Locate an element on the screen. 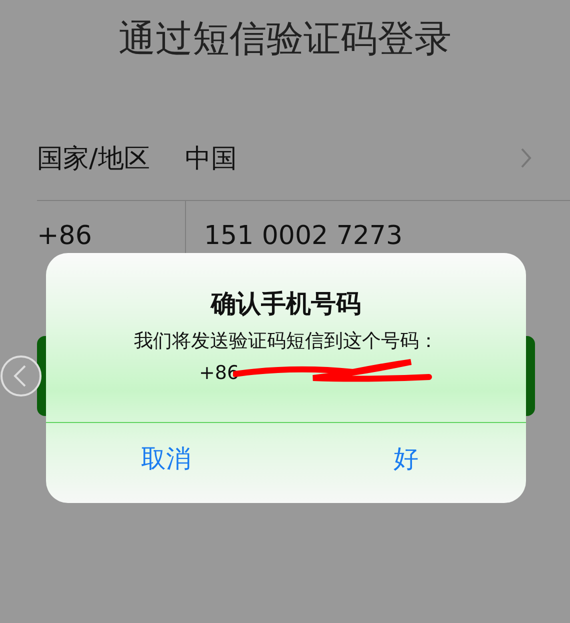  dialog-title: 确认手机号码 is located at coordinates (286, 304).